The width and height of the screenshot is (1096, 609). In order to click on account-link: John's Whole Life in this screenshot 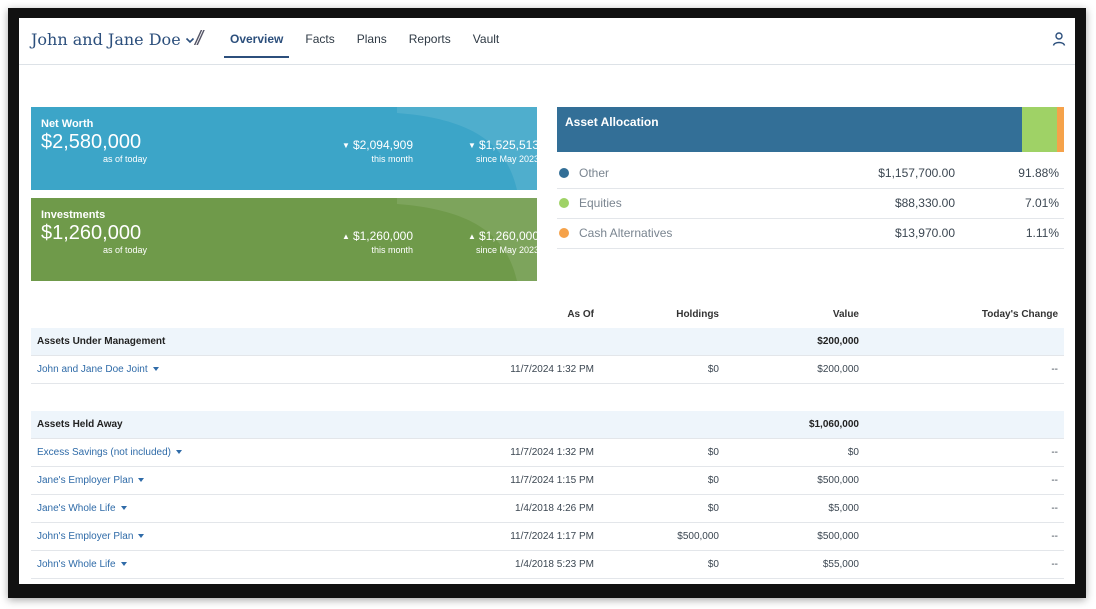, I will do `click(82, 564)`.